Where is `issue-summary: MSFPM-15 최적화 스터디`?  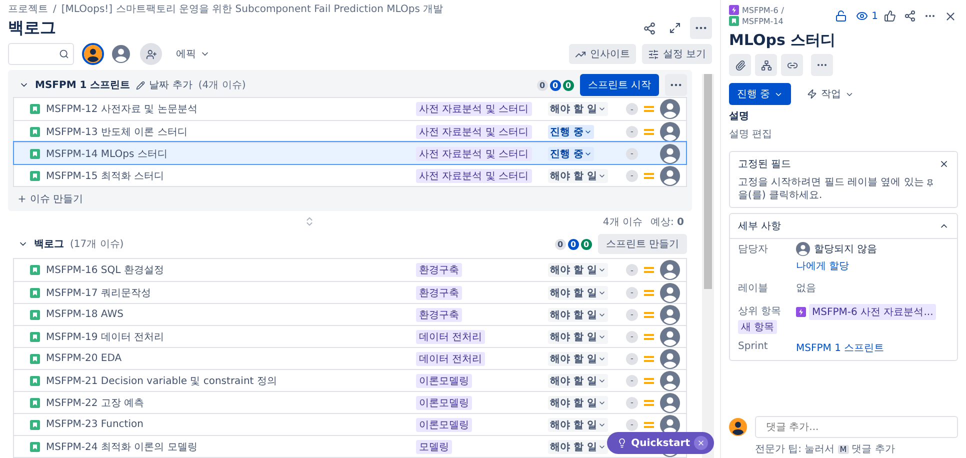
issue-summary: MSFPM-15 최적화 스터디 is located at coordinates (106, 176).